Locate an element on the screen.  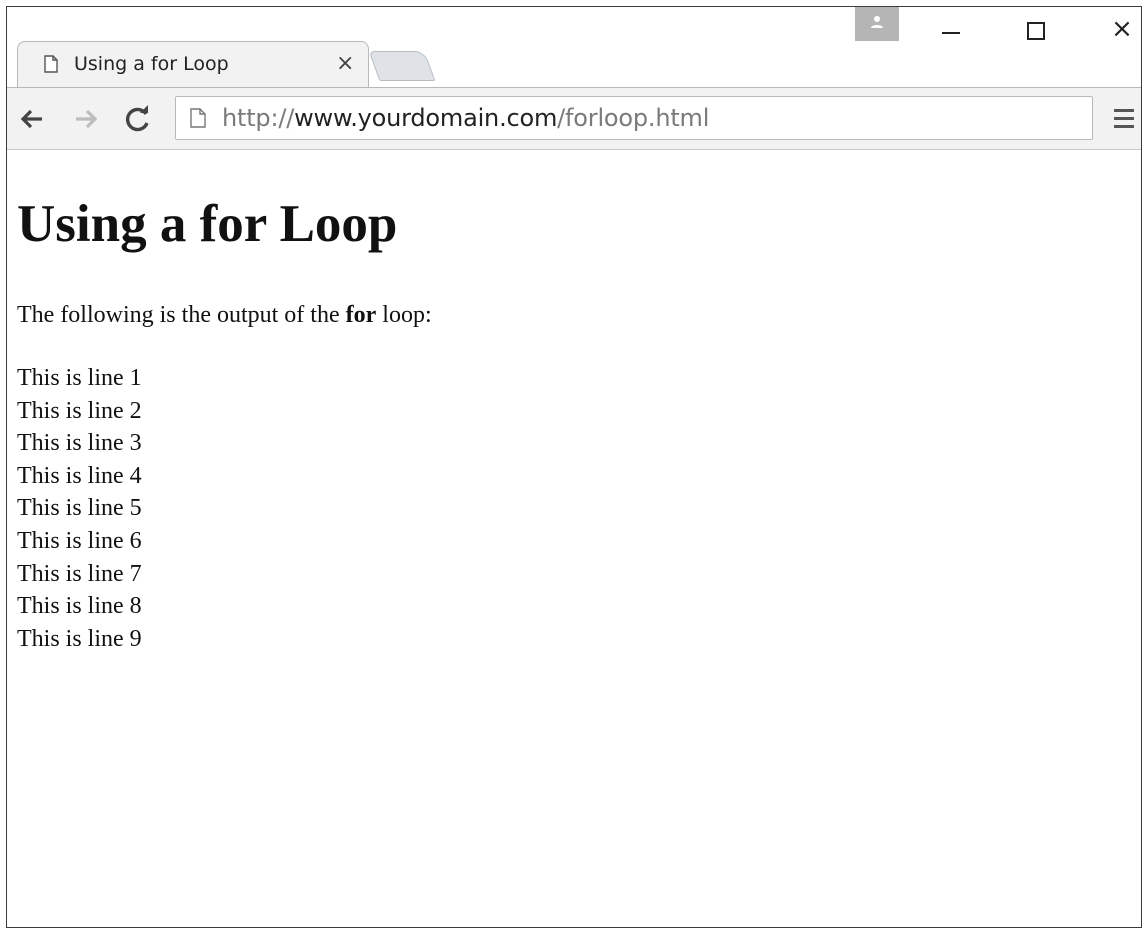
output-line: This is line 5 is located at coordinates (79, 508).